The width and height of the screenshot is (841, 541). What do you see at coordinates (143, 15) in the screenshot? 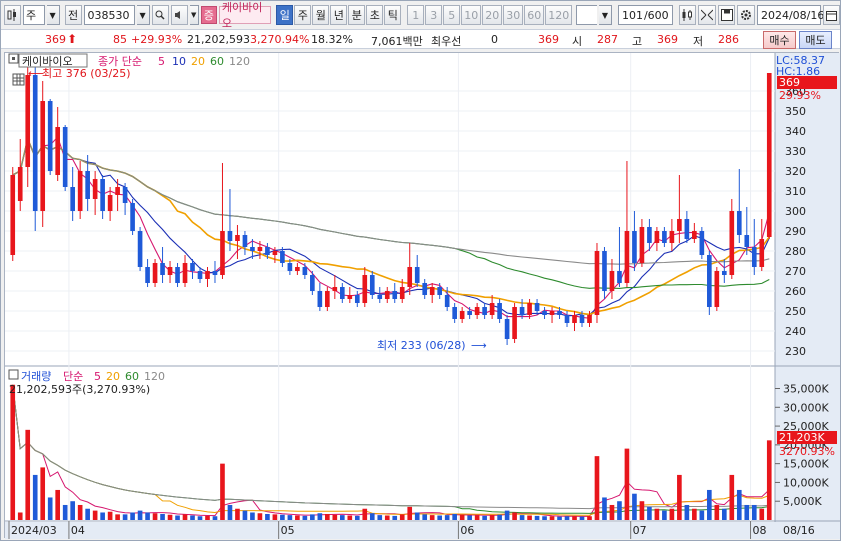
I see `stock-code-dropdown: ▼` at bounding box center [143, 15].